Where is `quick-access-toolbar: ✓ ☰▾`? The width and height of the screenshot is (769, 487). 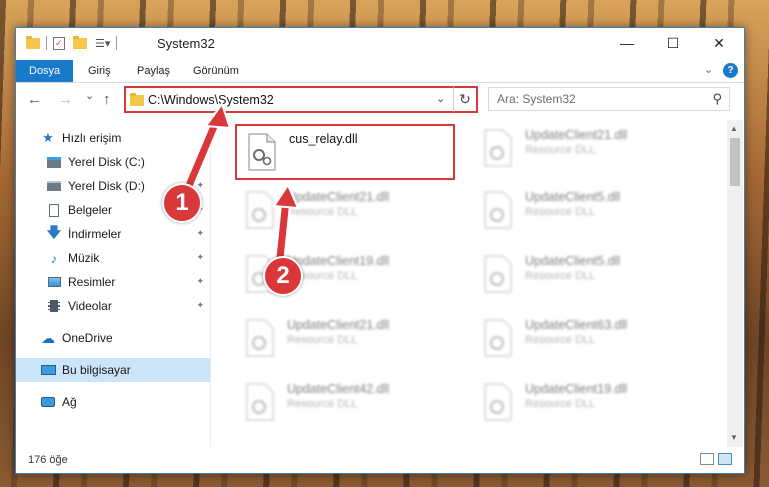
quick-access-toolbar: ✓ ☰▾ is located at coordinates (74, 42).